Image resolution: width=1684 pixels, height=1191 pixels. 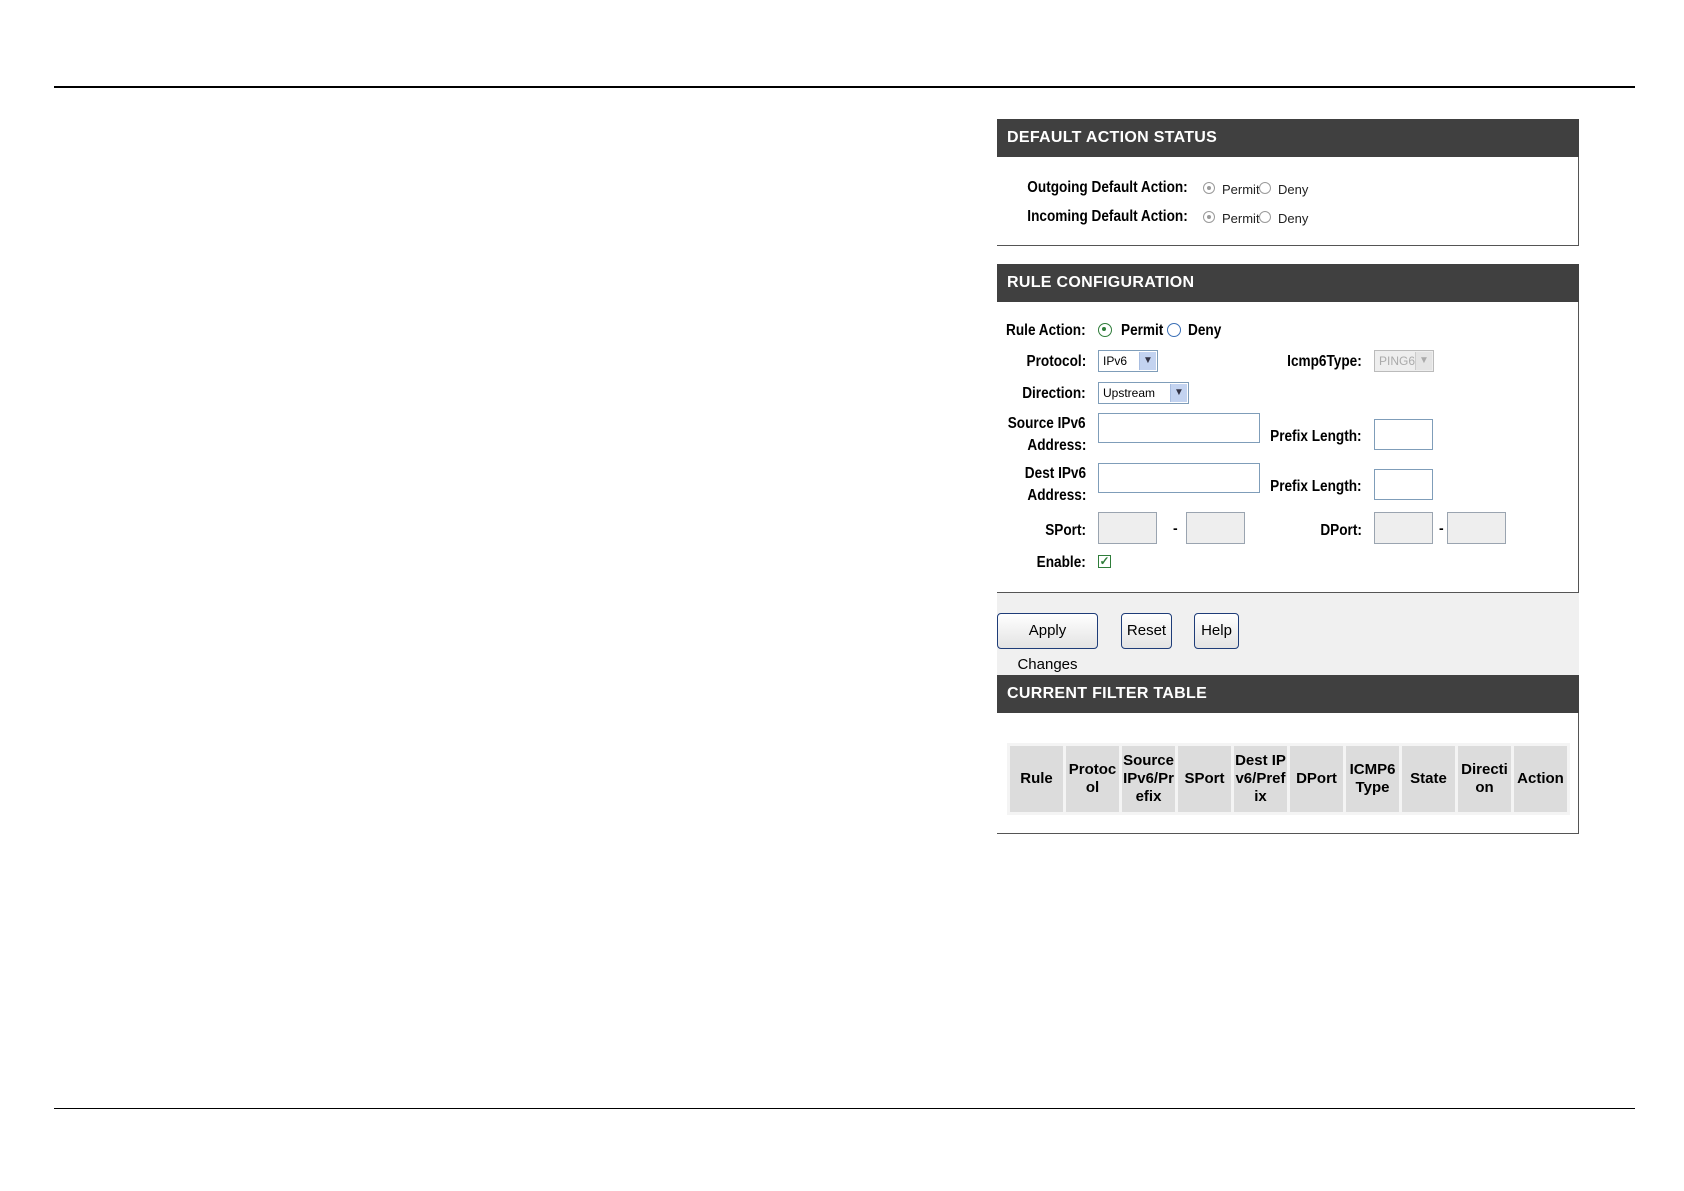 I want to click on rule-action-label: Rule Action:, so click(x=1046, y=330).